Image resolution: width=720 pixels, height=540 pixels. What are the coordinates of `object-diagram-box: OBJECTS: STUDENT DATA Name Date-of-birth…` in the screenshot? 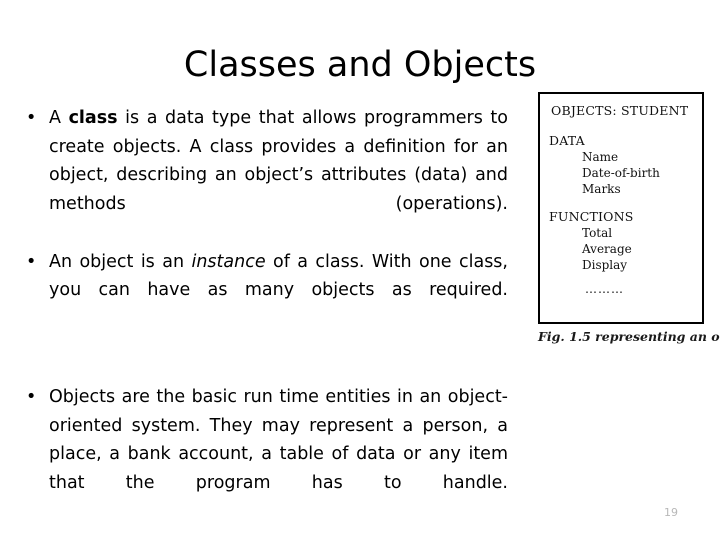 It's located at (621, 208).